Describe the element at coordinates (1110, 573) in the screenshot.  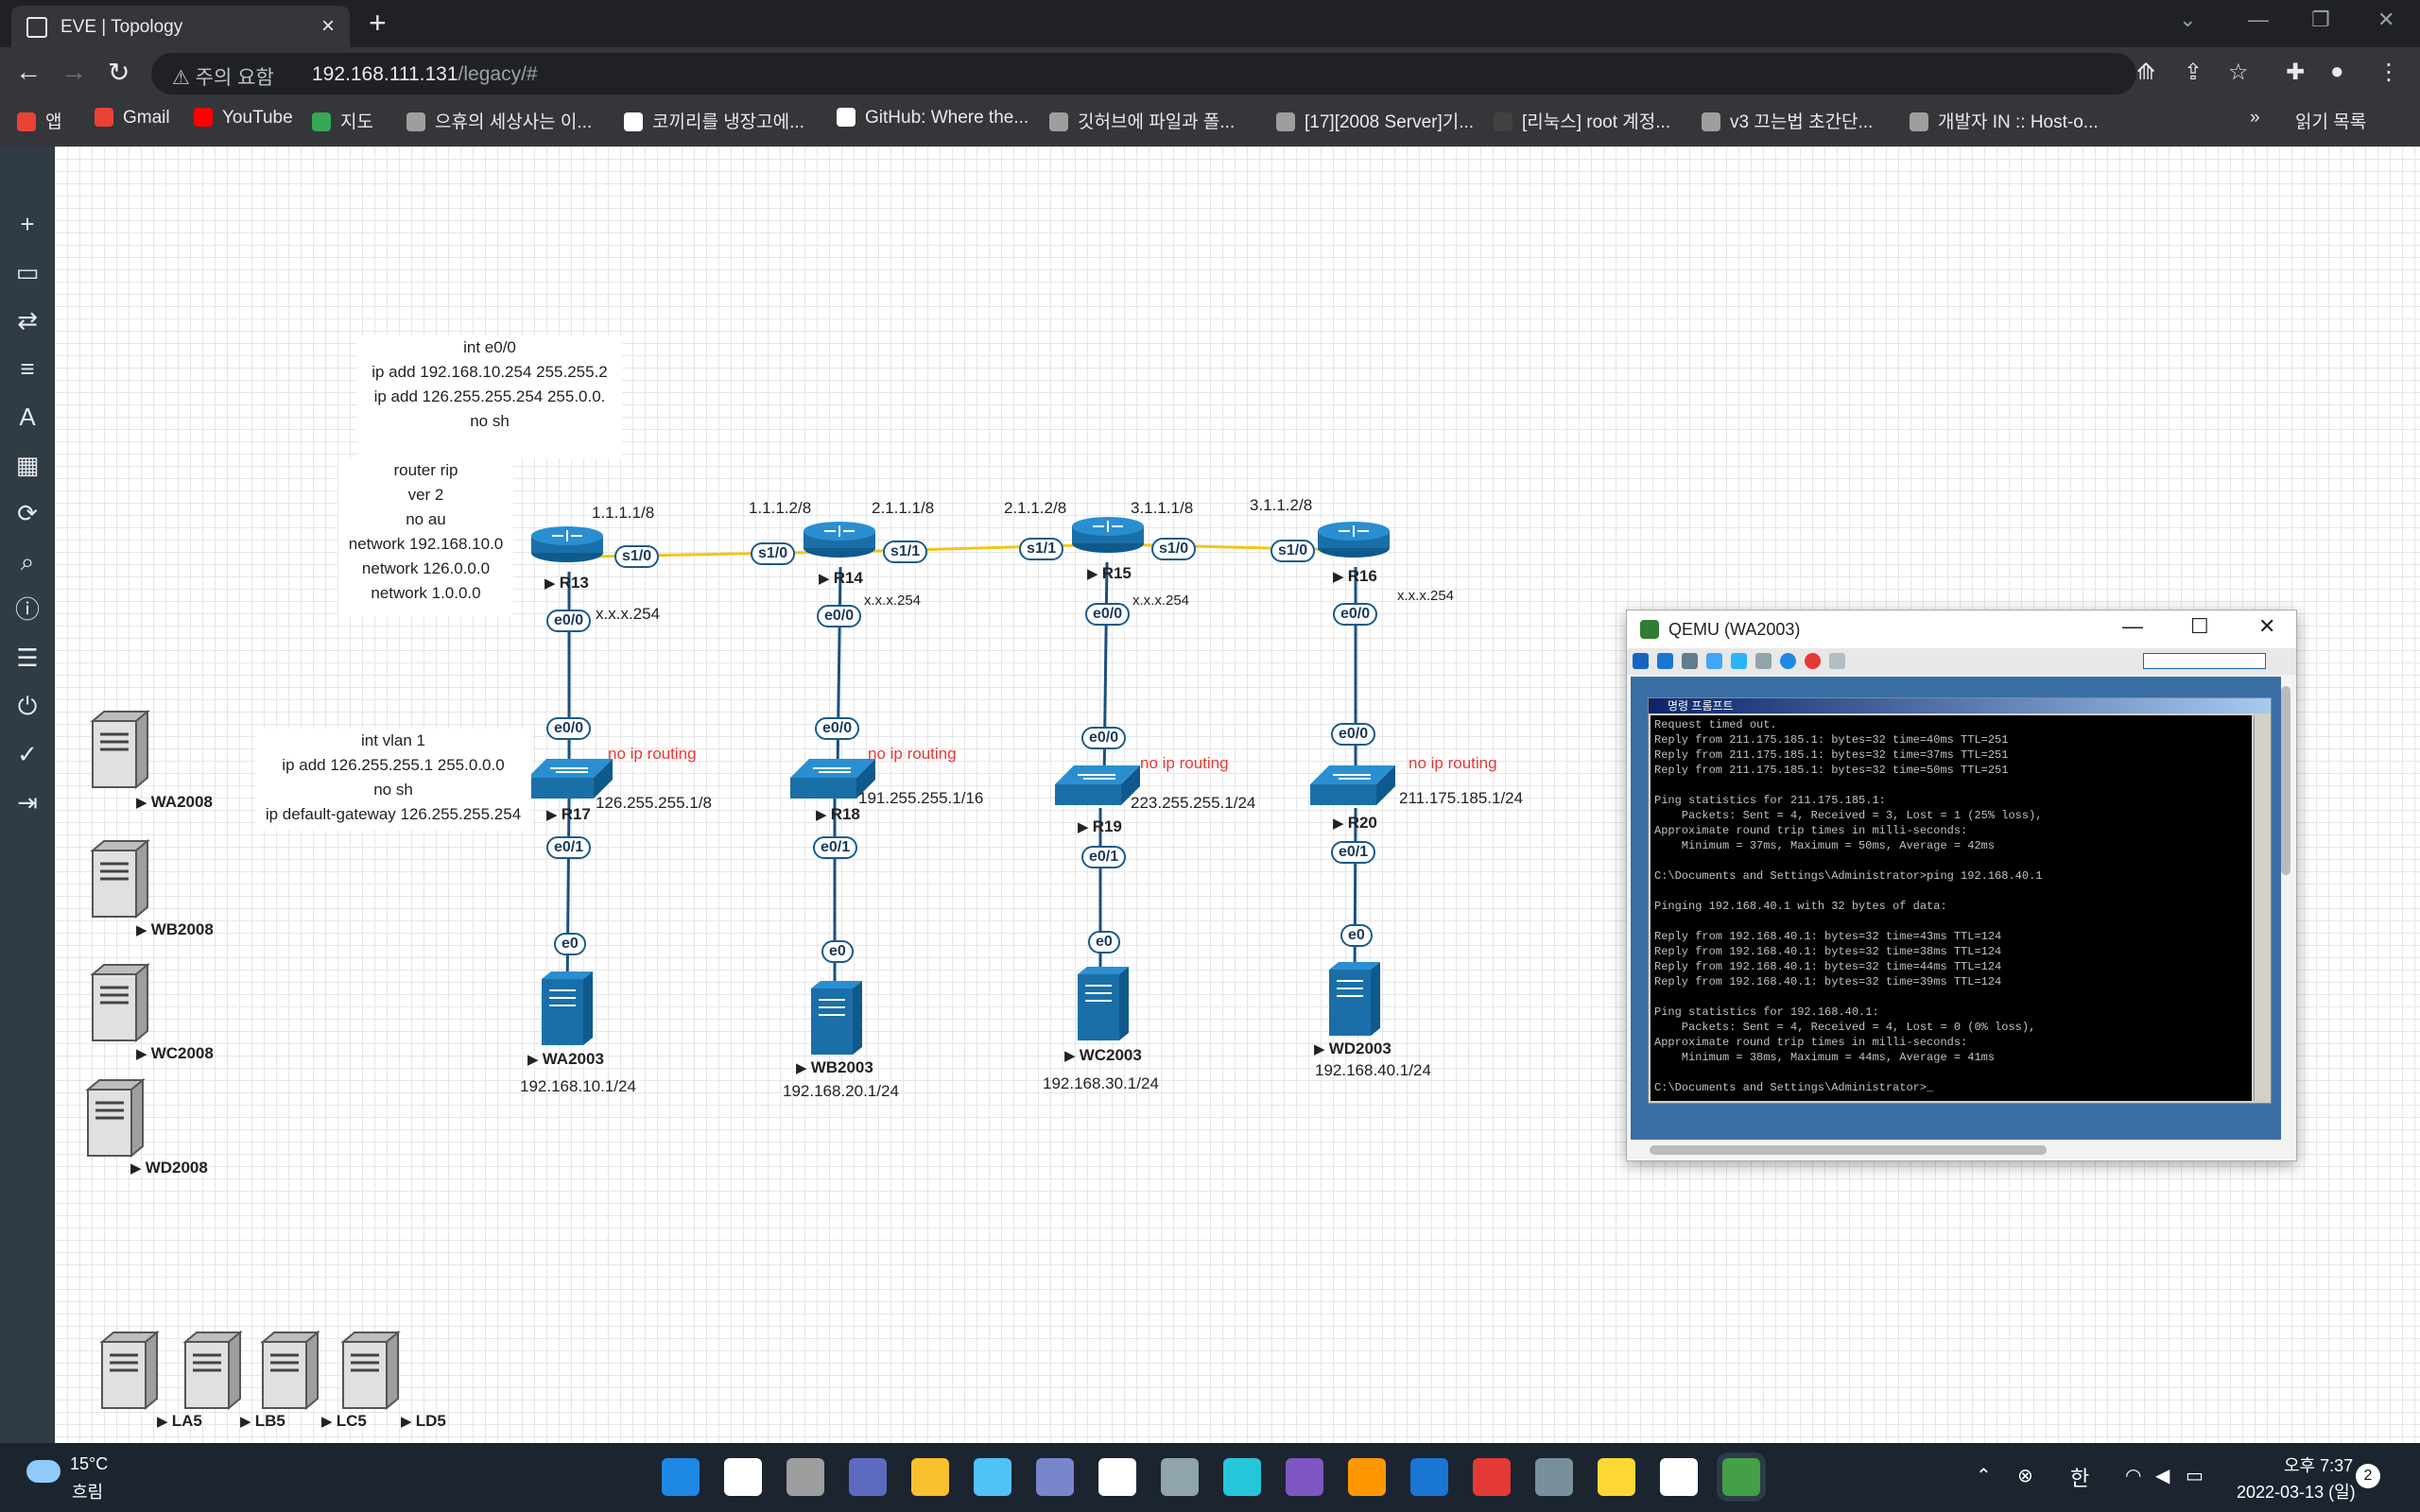
I see `router-r15-label: R15` at that location.